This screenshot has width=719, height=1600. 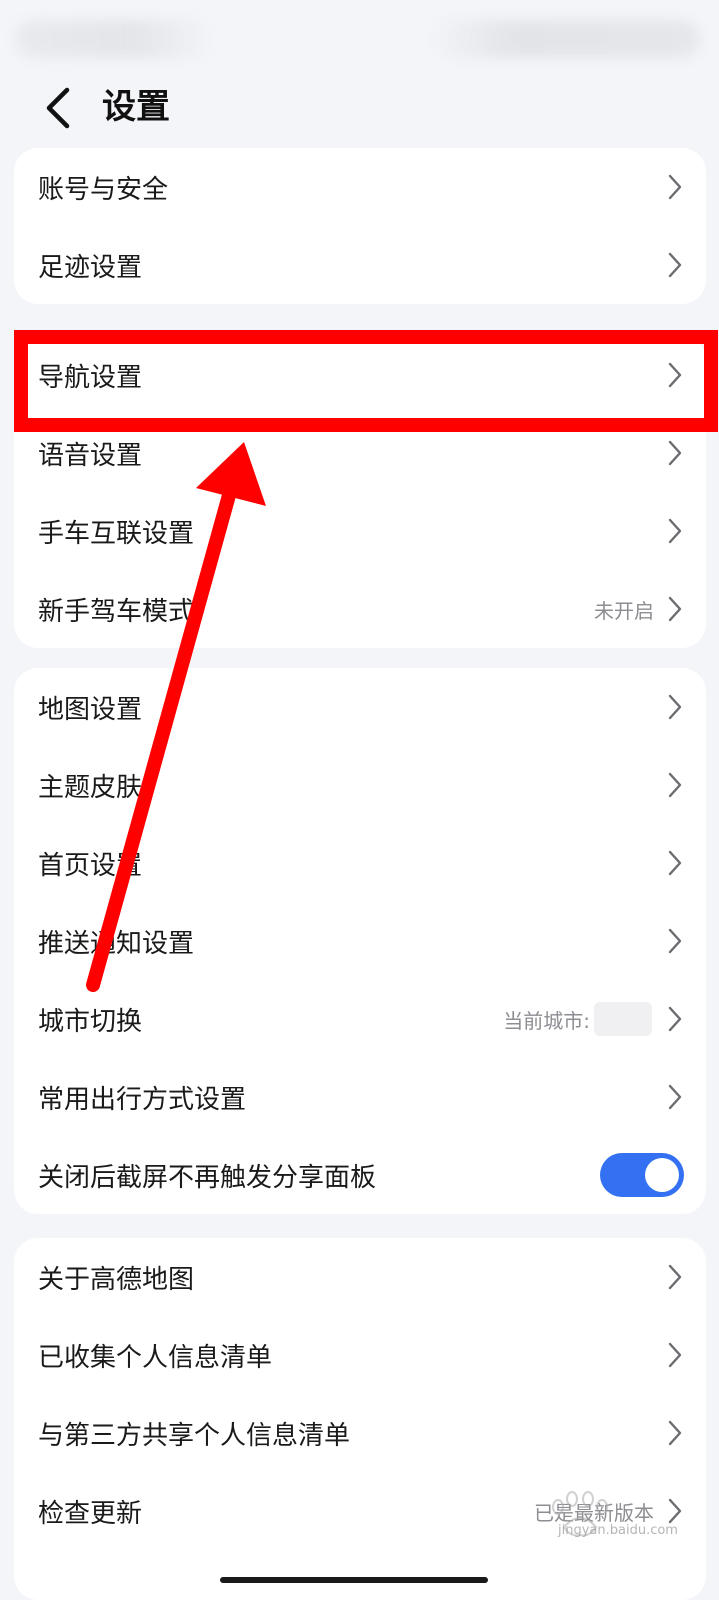 I want to click on settings-item-account-security: 账号与安全, so click(x=360, y=187).